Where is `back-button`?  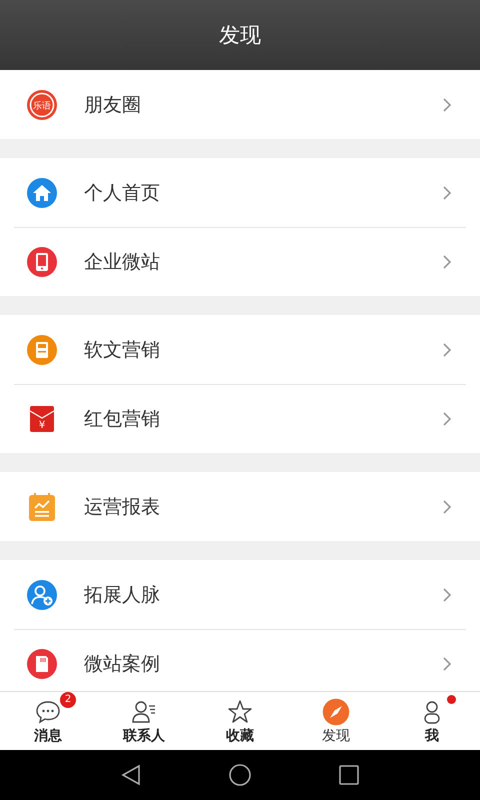 back-button is located at coordinates (131, 775).